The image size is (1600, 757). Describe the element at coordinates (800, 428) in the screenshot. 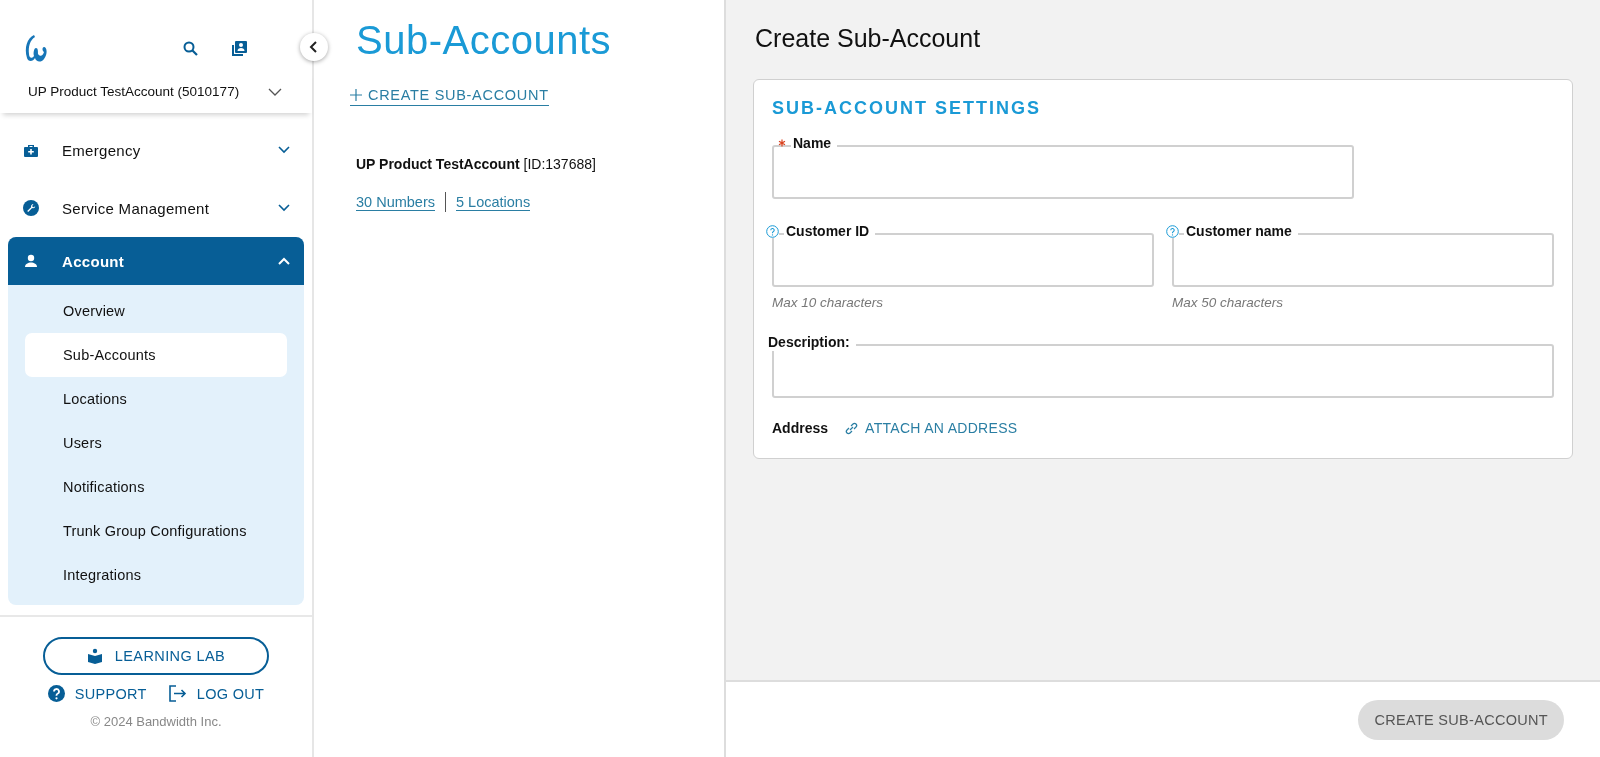

I see `address-label: Address` at that location.